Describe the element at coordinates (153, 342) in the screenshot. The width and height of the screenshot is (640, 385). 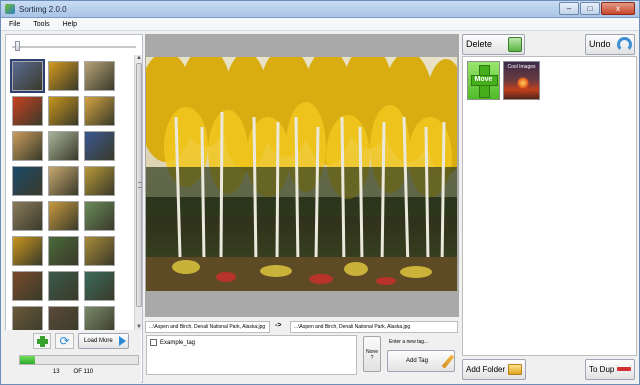
I see `tag-checkbox` at that location.